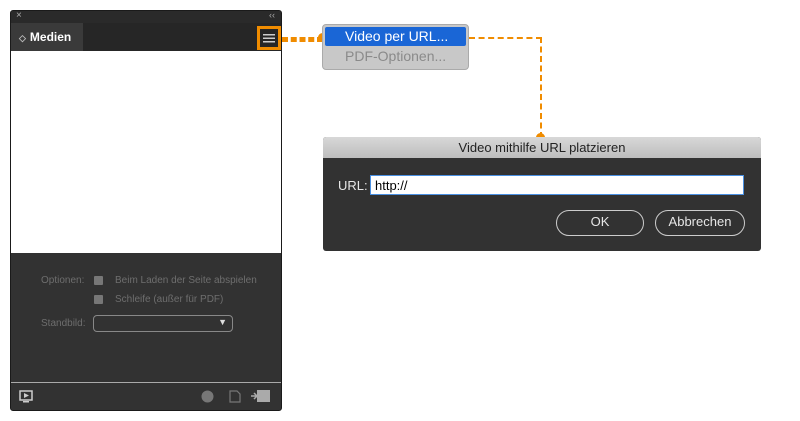  Describe the element at coordinates (207, 396) in the screenshot. I see `globe-icon` at that location.